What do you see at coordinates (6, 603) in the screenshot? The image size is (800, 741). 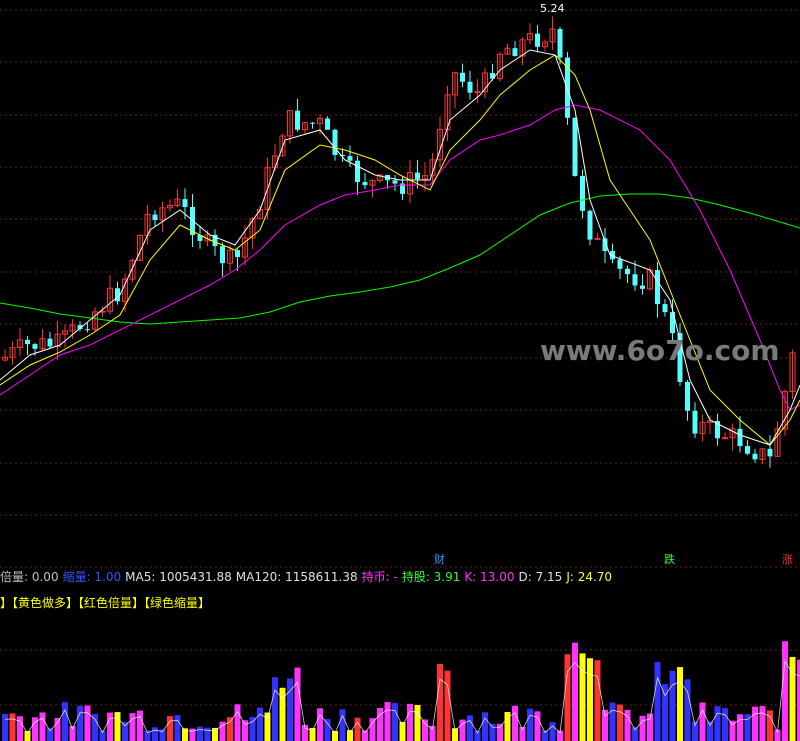 I see `legend-item: 】` at bounding box center [6, 603].